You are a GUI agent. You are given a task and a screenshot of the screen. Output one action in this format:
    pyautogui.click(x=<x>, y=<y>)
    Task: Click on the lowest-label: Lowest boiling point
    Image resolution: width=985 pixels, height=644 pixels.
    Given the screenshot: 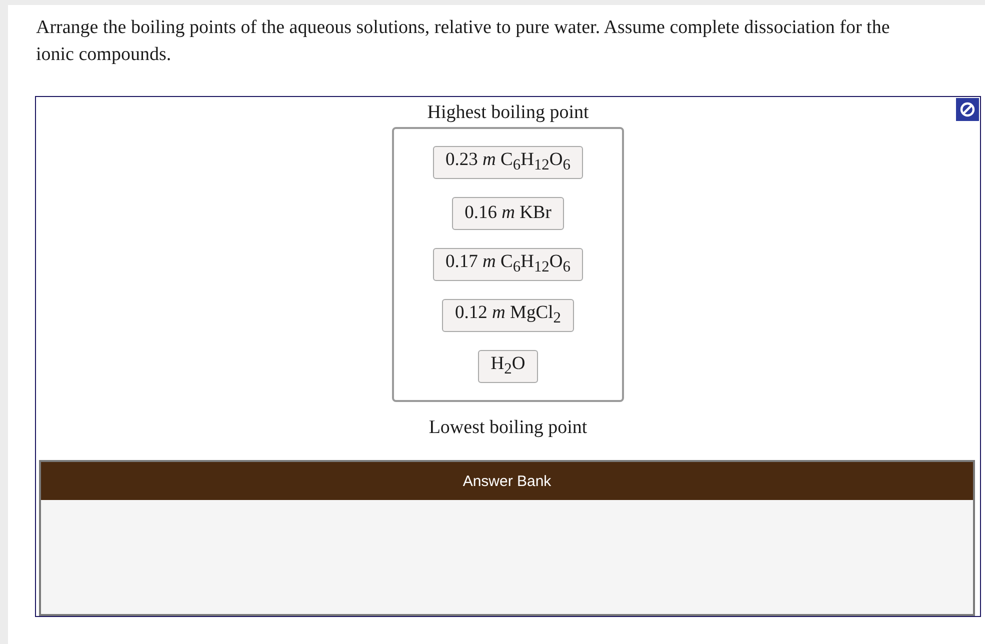 What is the action you would take?
    pyautogui.click(x=508, y=428)
    